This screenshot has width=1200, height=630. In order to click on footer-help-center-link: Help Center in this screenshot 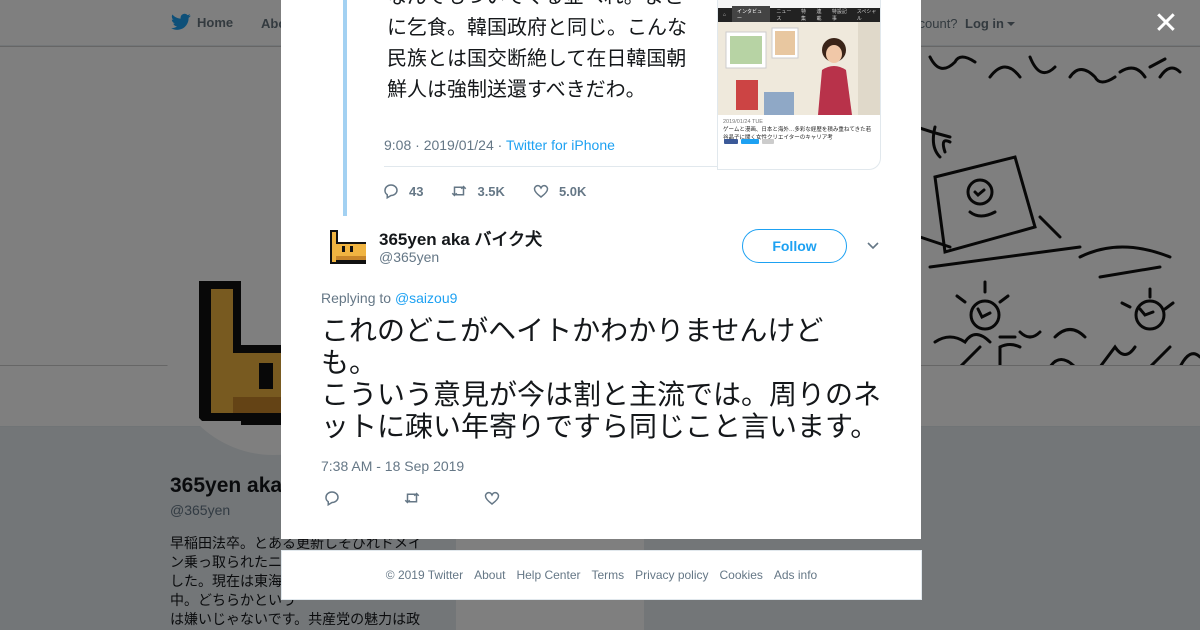, I will do `click(548, 575)`.